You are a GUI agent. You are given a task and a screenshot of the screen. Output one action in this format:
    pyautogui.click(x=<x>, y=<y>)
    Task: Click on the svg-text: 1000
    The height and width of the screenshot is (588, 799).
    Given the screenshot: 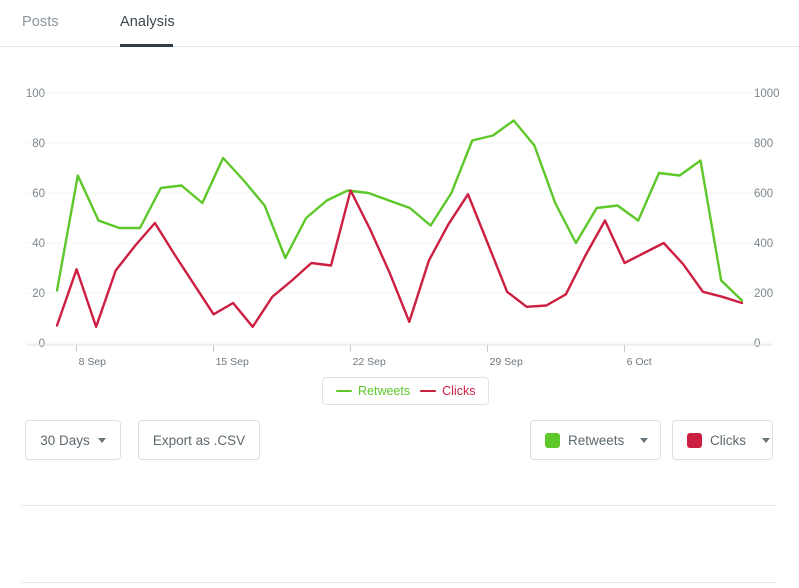 What is the action you would take?
    pyautogui.click(x=767, y=94)
    